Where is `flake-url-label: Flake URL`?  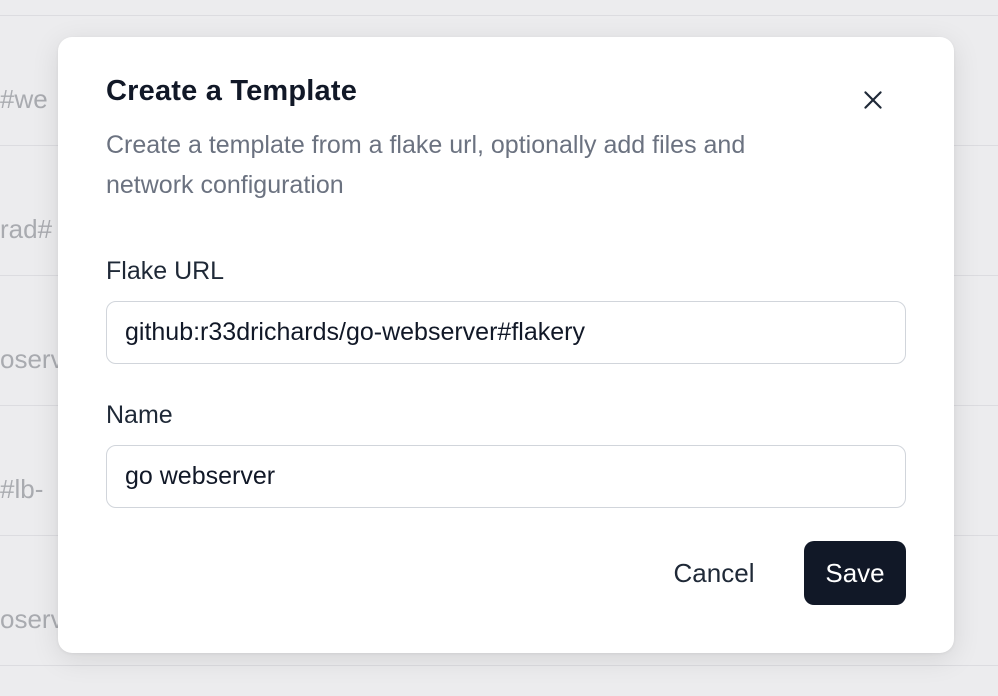
flake-url-label: Flake URL is located at coordinates (165, 271).